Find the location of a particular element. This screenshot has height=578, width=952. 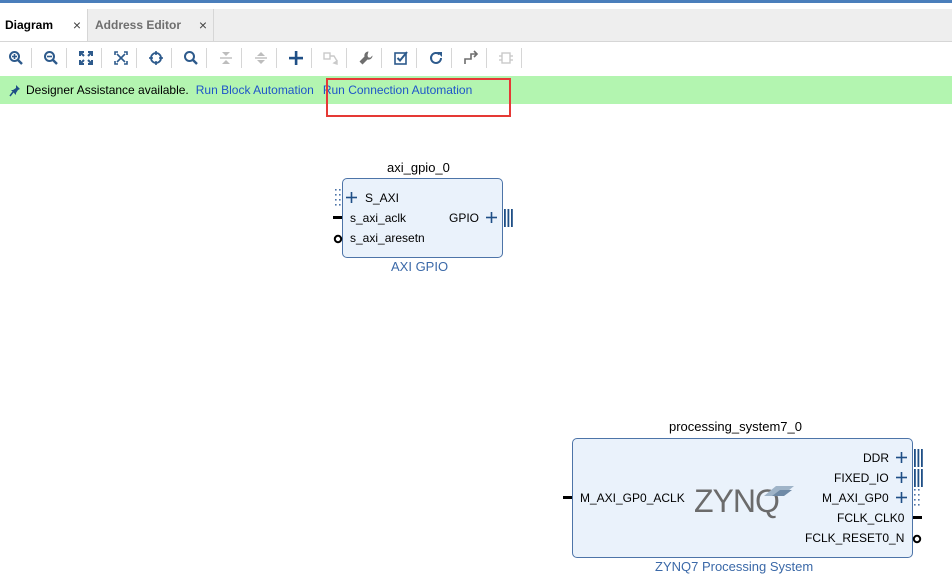

gpio-block-type: AXI GPIO is located at coordinates (420, 266).